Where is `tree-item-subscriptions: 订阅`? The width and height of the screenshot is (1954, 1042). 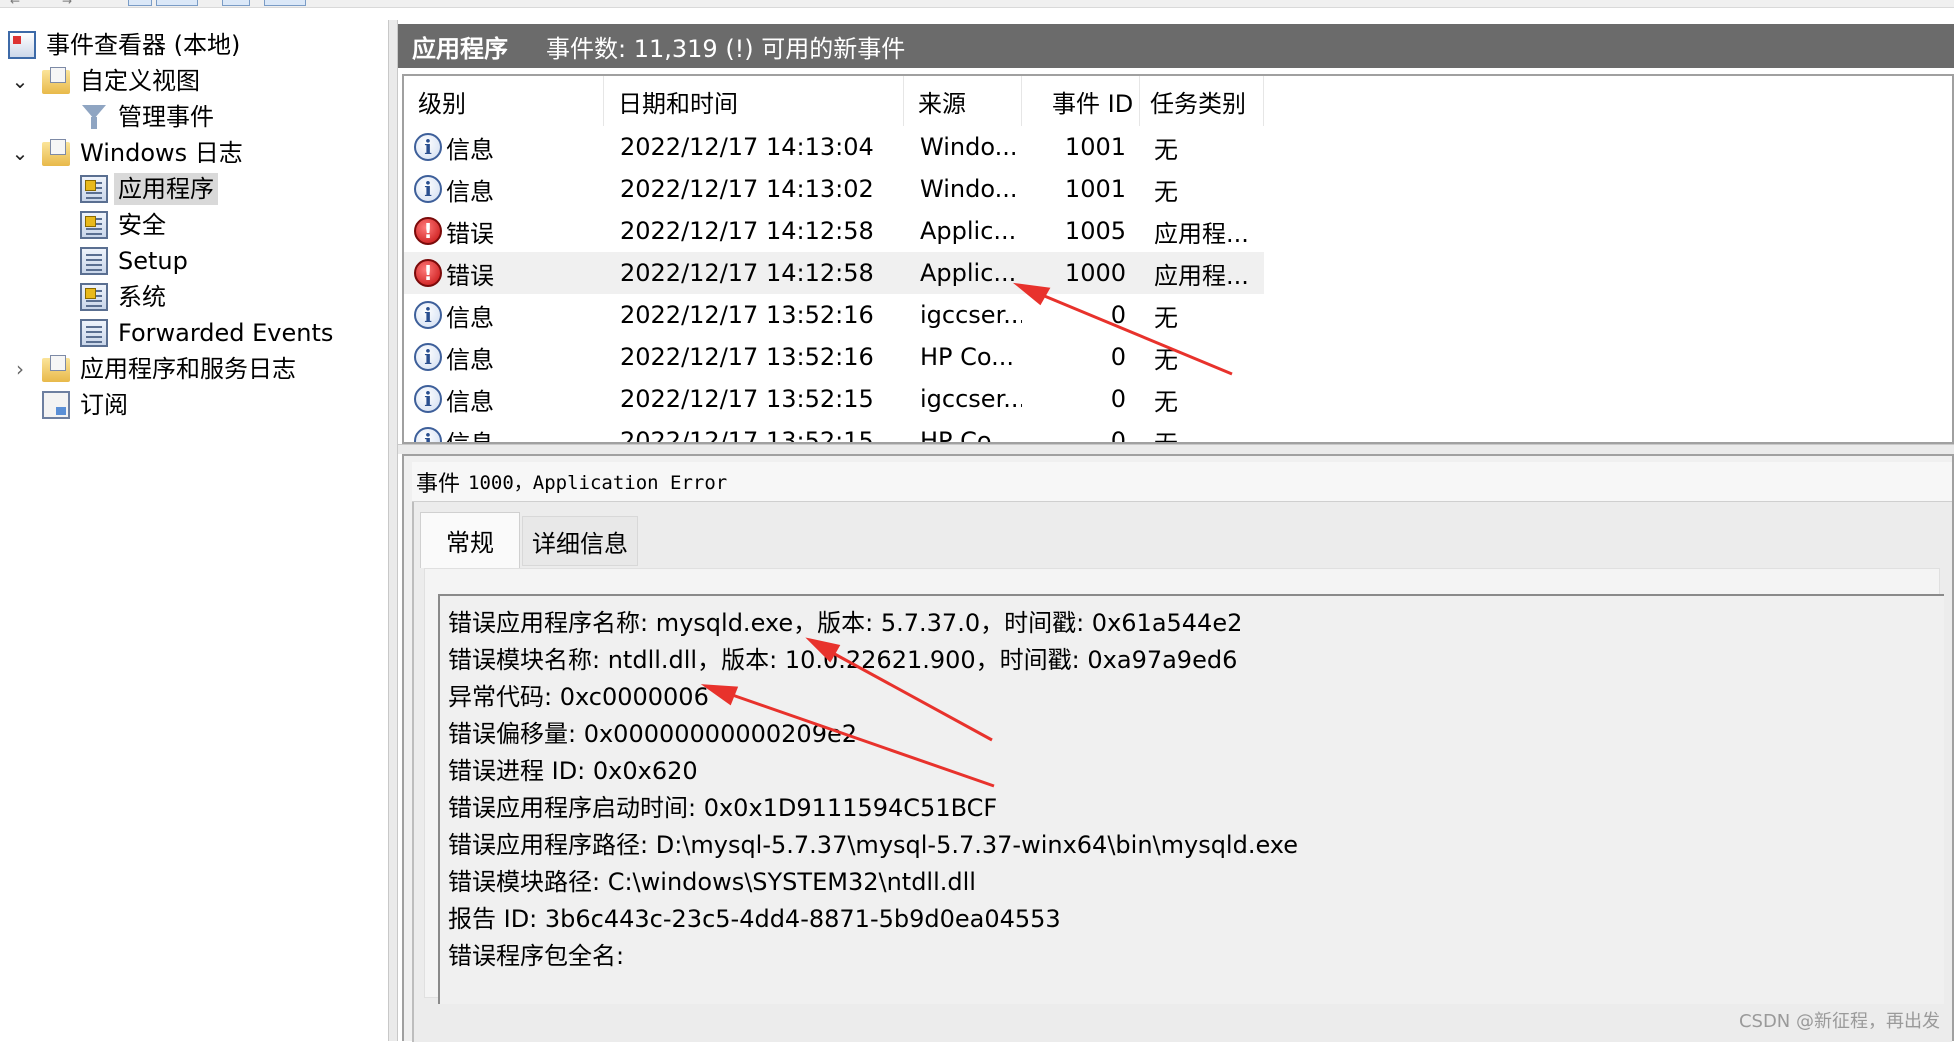
tree-item-subscriptions: 订阅 is located at coordinates (87, 405).